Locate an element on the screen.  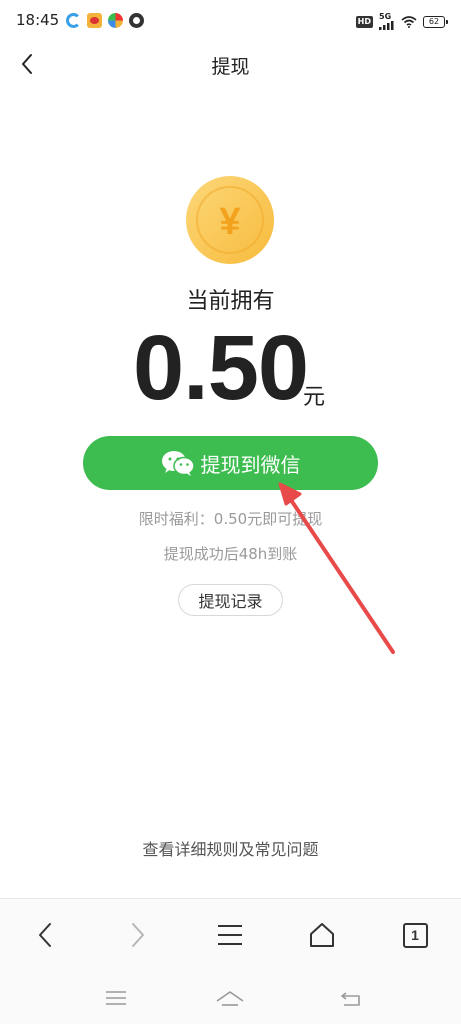
status-indicators: HD 5G 62 is located at coordinates (401, 21).